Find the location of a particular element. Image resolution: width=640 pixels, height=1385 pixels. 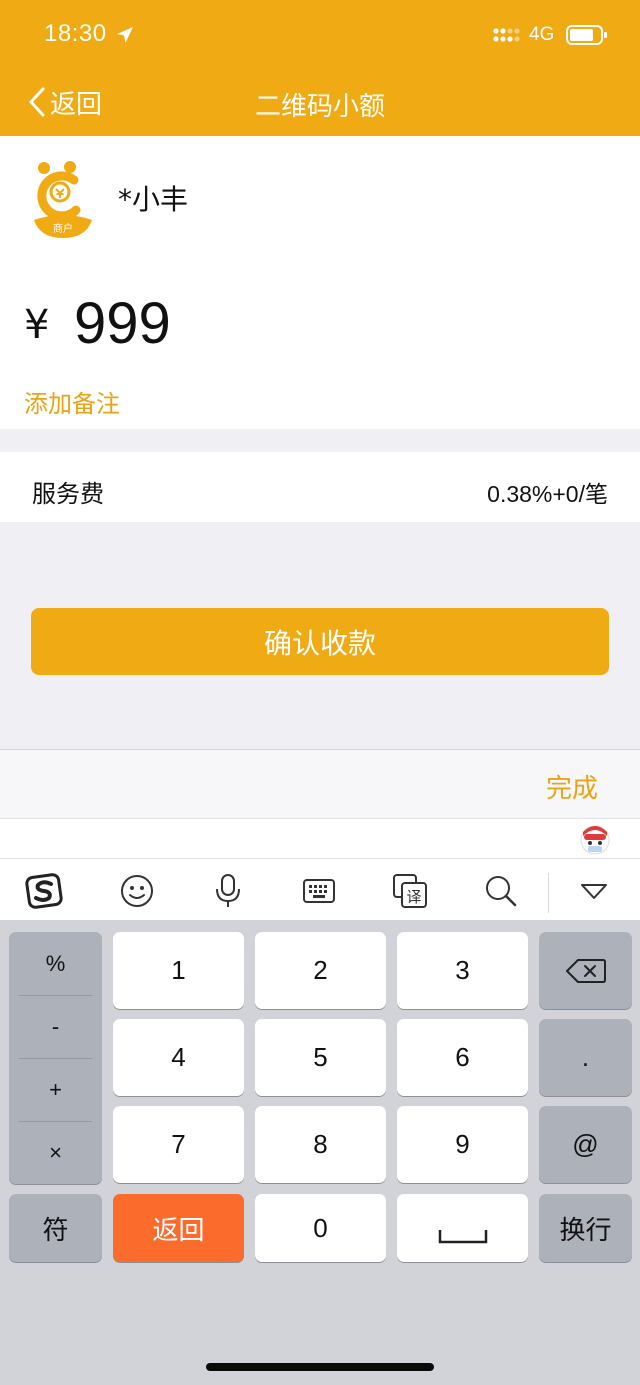

app-header: 18:30 4G 返回 二维码小额 is located at coordinates (320, 68).